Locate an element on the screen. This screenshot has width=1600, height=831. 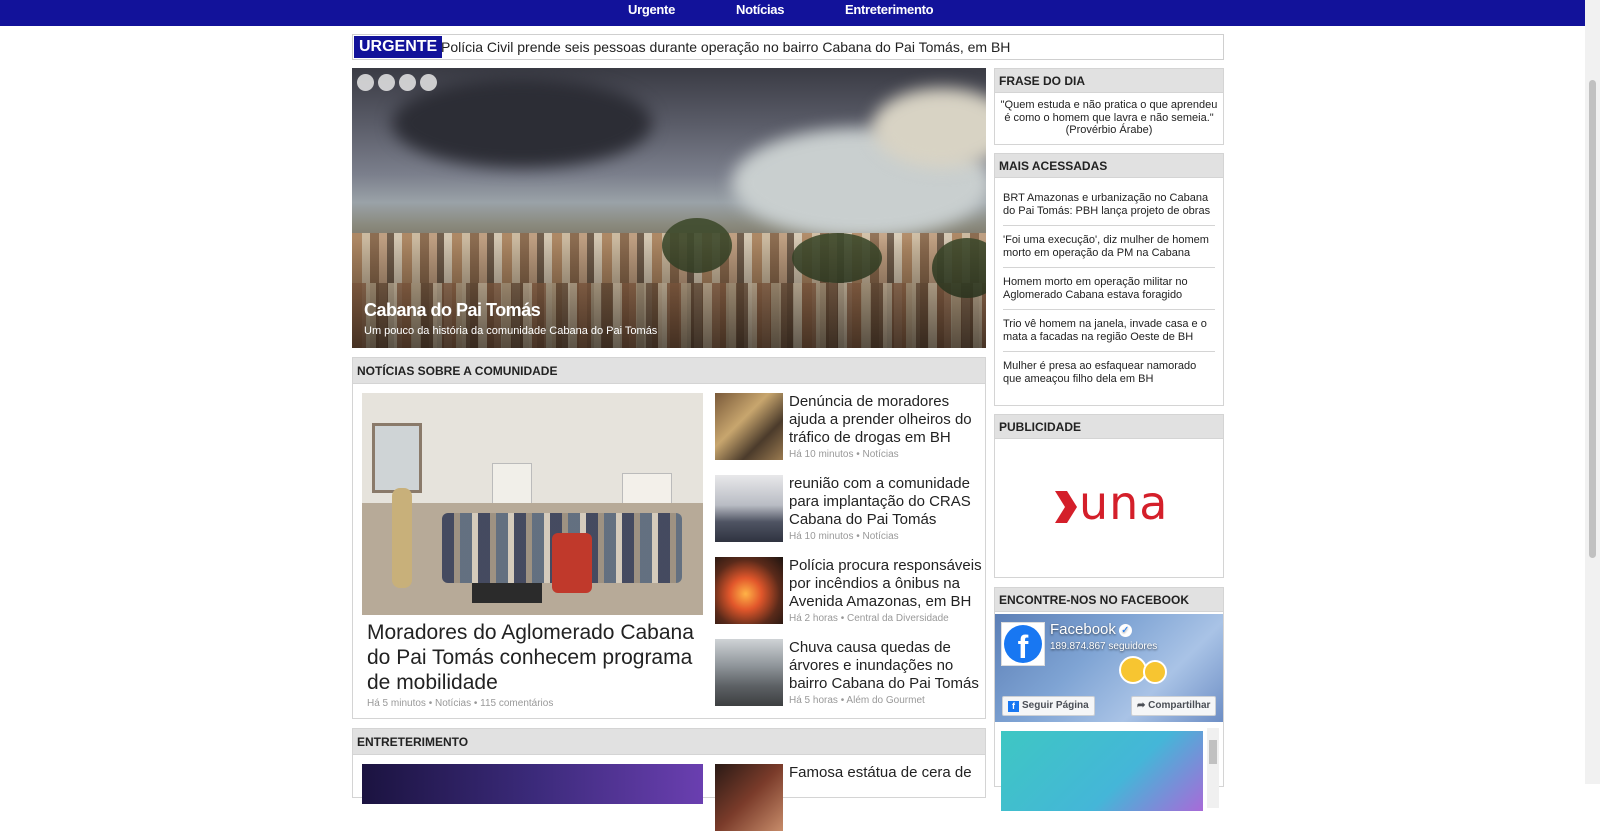
share-arrow-icon: ➦ is located at coordinates (1143, 705).